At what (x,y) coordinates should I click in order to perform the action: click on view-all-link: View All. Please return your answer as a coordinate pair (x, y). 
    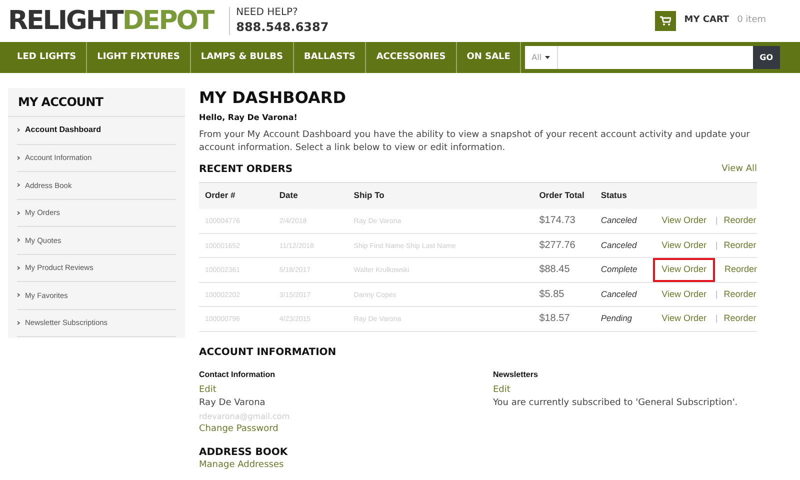
    Looking at the image, I should click on (739, 169).